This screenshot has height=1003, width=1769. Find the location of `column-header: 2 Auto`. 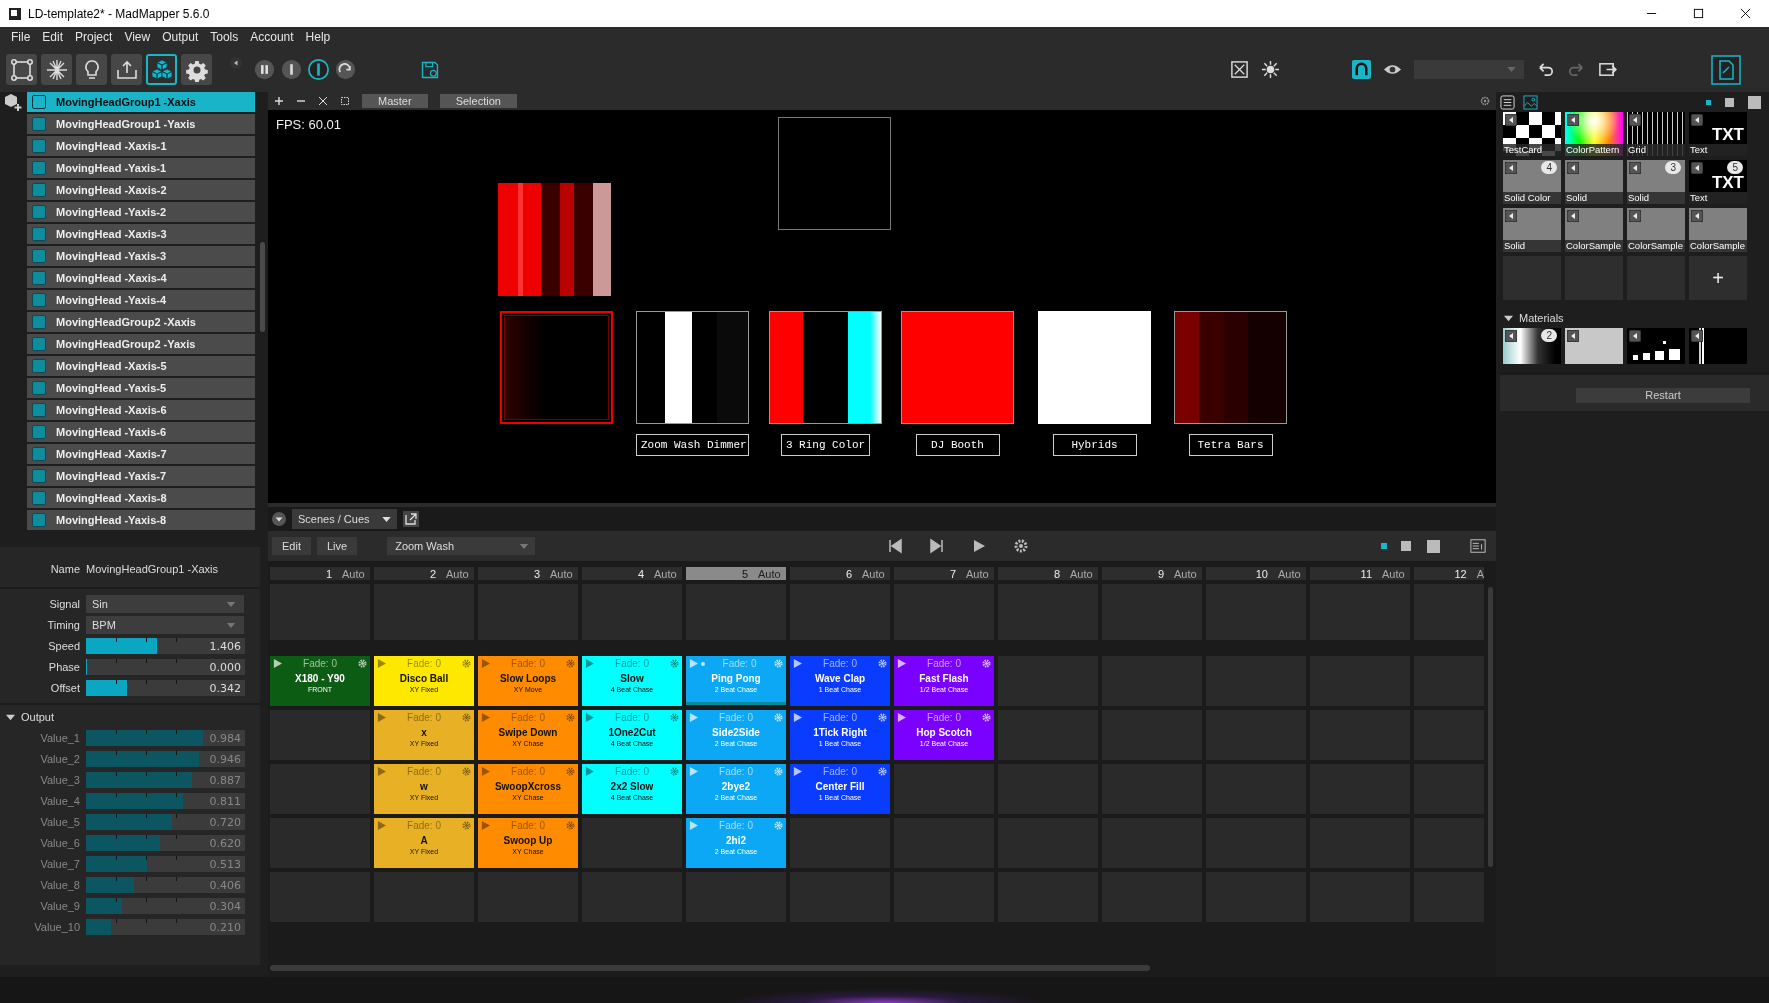

column-header: 2 Auto is located at coordinates (424, 573).